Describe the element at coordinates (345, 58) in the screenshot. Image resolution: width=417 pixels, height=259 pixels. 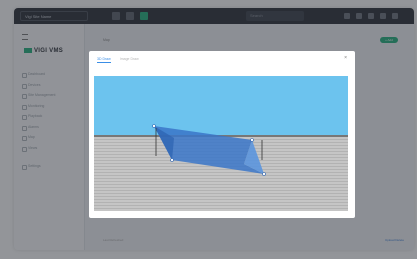
I see `close-icon: ×` at that location.